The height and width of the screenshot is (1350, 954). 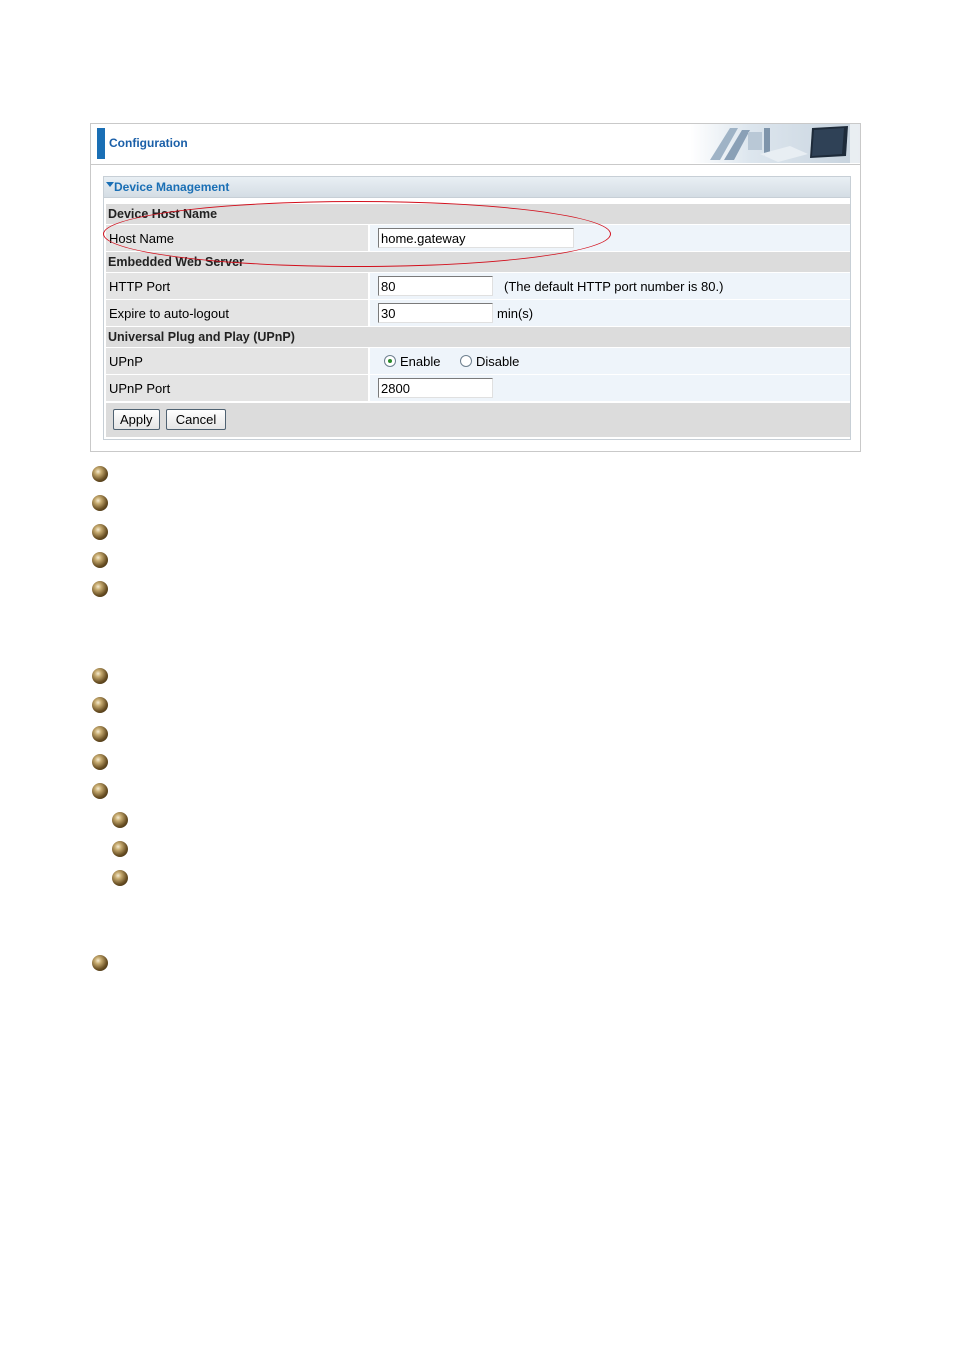 What do you see at coordinates (126, 361) in the screenshot?
I see `upnp-label: UPnP` at bounding box center [126, 361].